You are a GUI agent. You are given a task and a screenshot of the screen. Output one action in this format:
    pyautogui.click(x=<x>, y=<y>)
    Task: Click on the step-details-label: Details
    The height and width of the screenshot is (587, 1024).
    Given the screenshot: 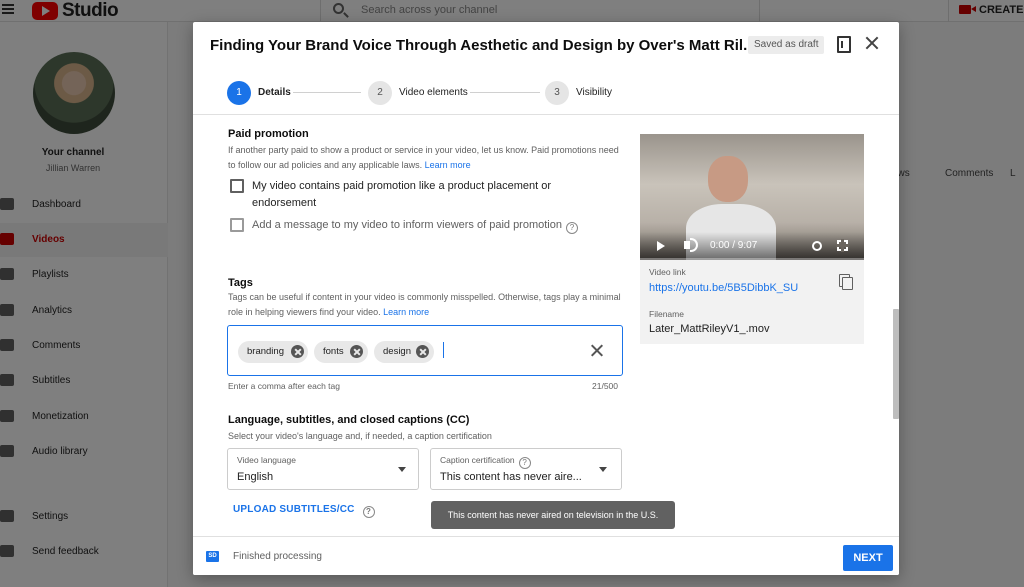 What is the action you would take?
    pyautogui.click(x=274, y=92)
    